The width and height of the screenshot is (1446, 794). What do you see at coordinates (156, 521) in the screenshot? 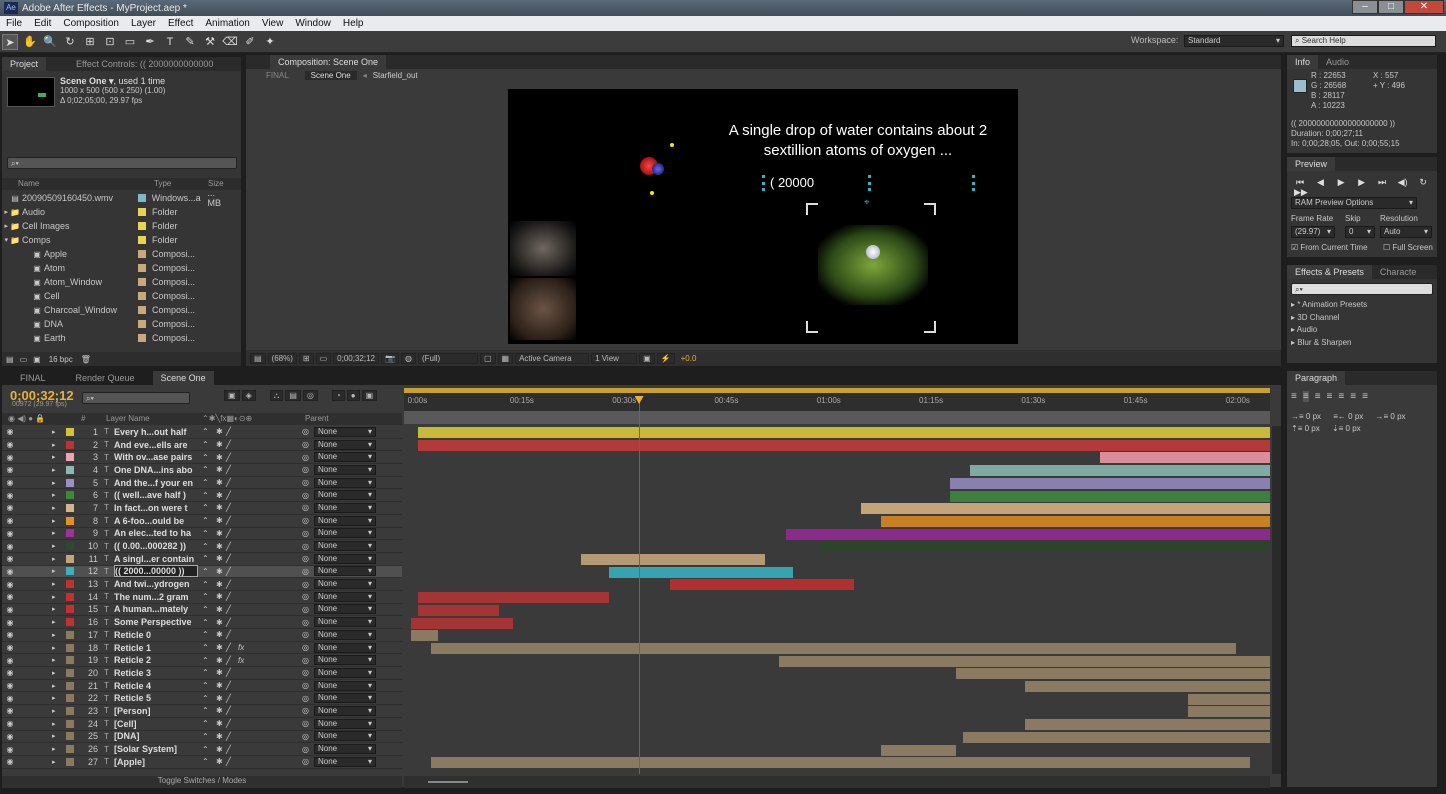
I see `layer-name: A 6-foo...ould be` at bounding box center [156, 521].